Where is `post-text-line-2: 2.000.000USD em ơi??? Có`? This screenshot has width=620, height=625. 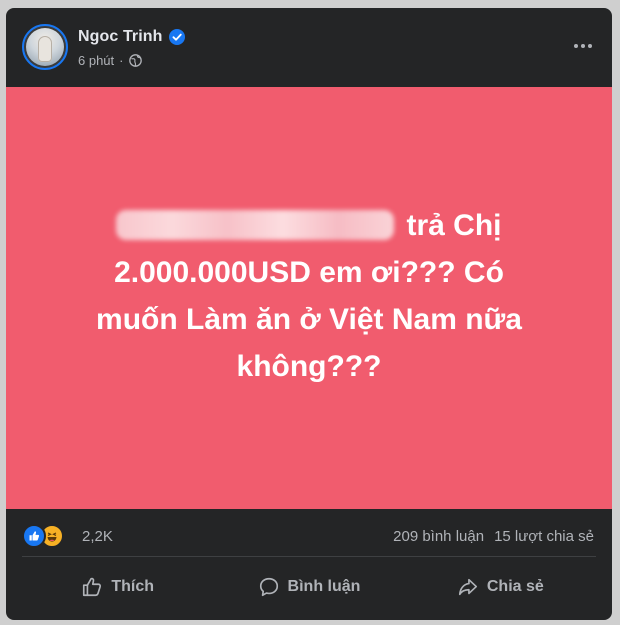
post-text-line-2: 2.000.000USD em ơi??? Có is located at coordinates (309, 272).